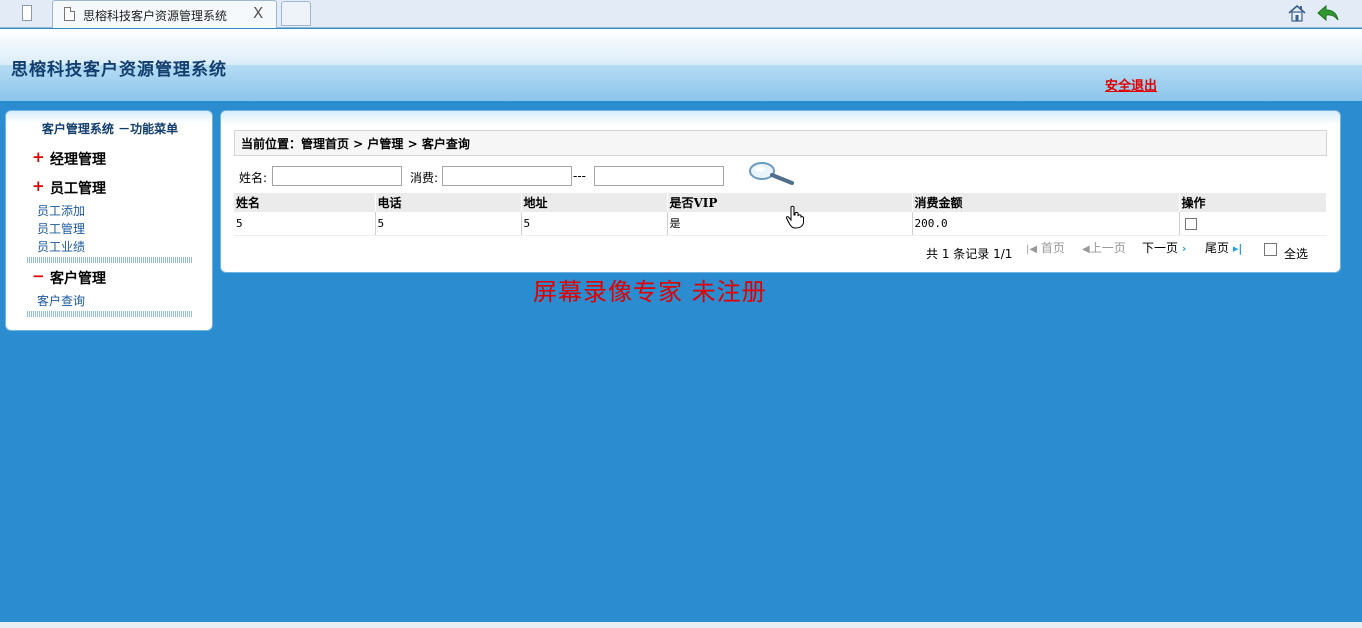 The width and height of the screenshot is (1362, 628). Describe the element at coordinates (1052, 248) in the screenshot. I see `first-page-label: 首页` at that location.